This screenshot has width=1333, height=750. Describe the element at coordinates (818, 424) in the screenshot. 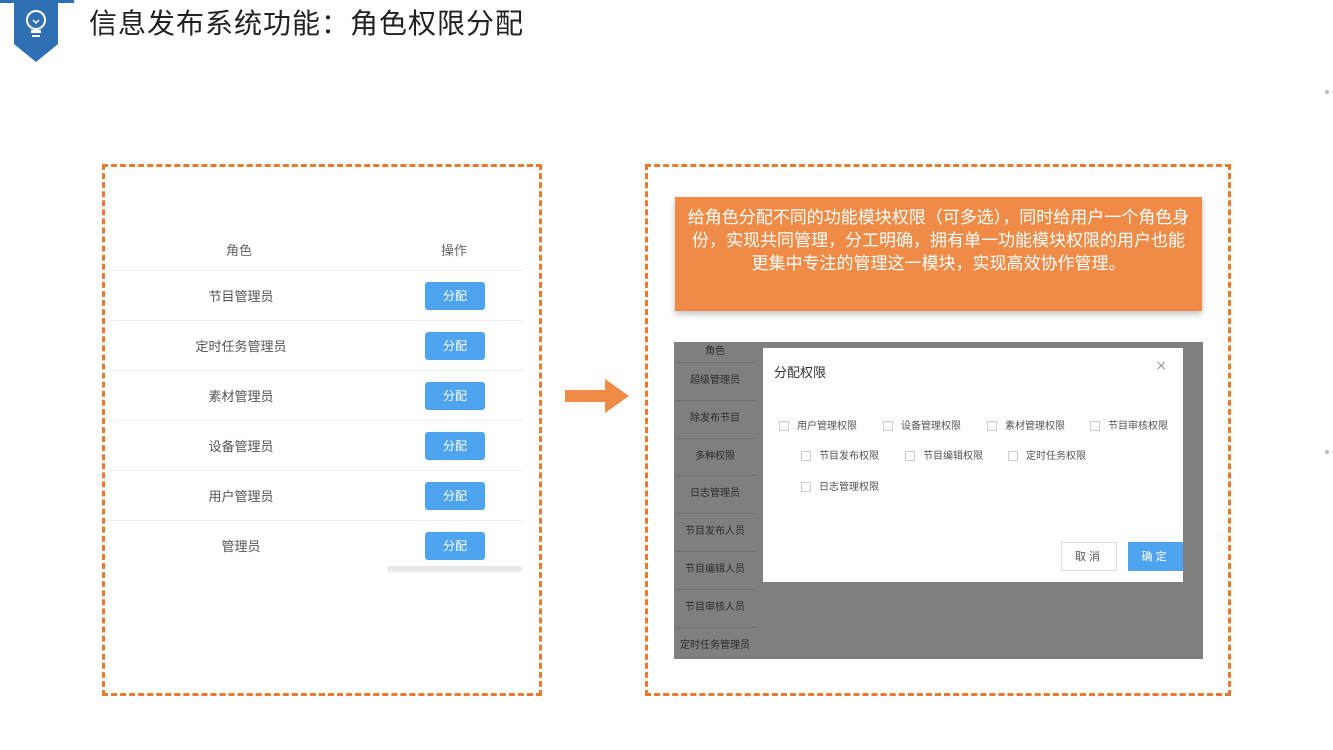

I see `permission-checkbox: 用户管理权限` at that location.